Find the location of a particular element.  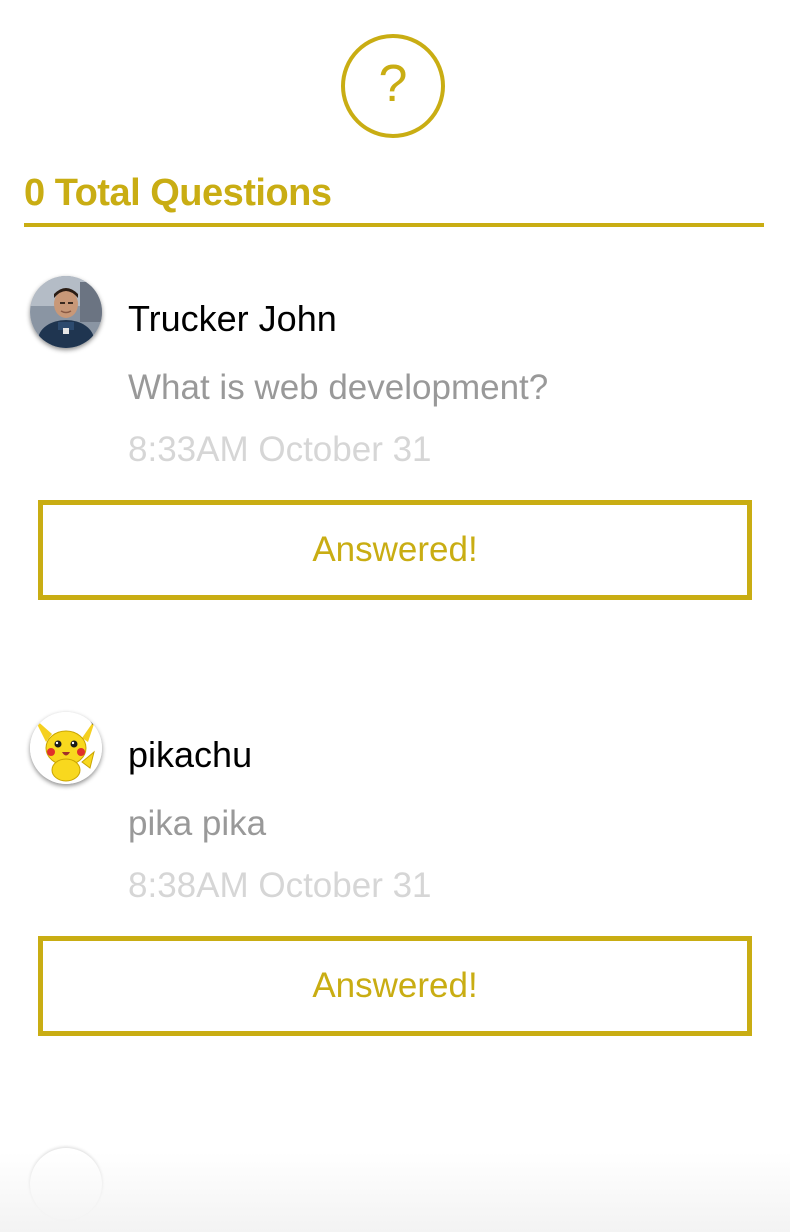

question-timestamp: 8:33AM October 31 is located at coordinates (280, 449).